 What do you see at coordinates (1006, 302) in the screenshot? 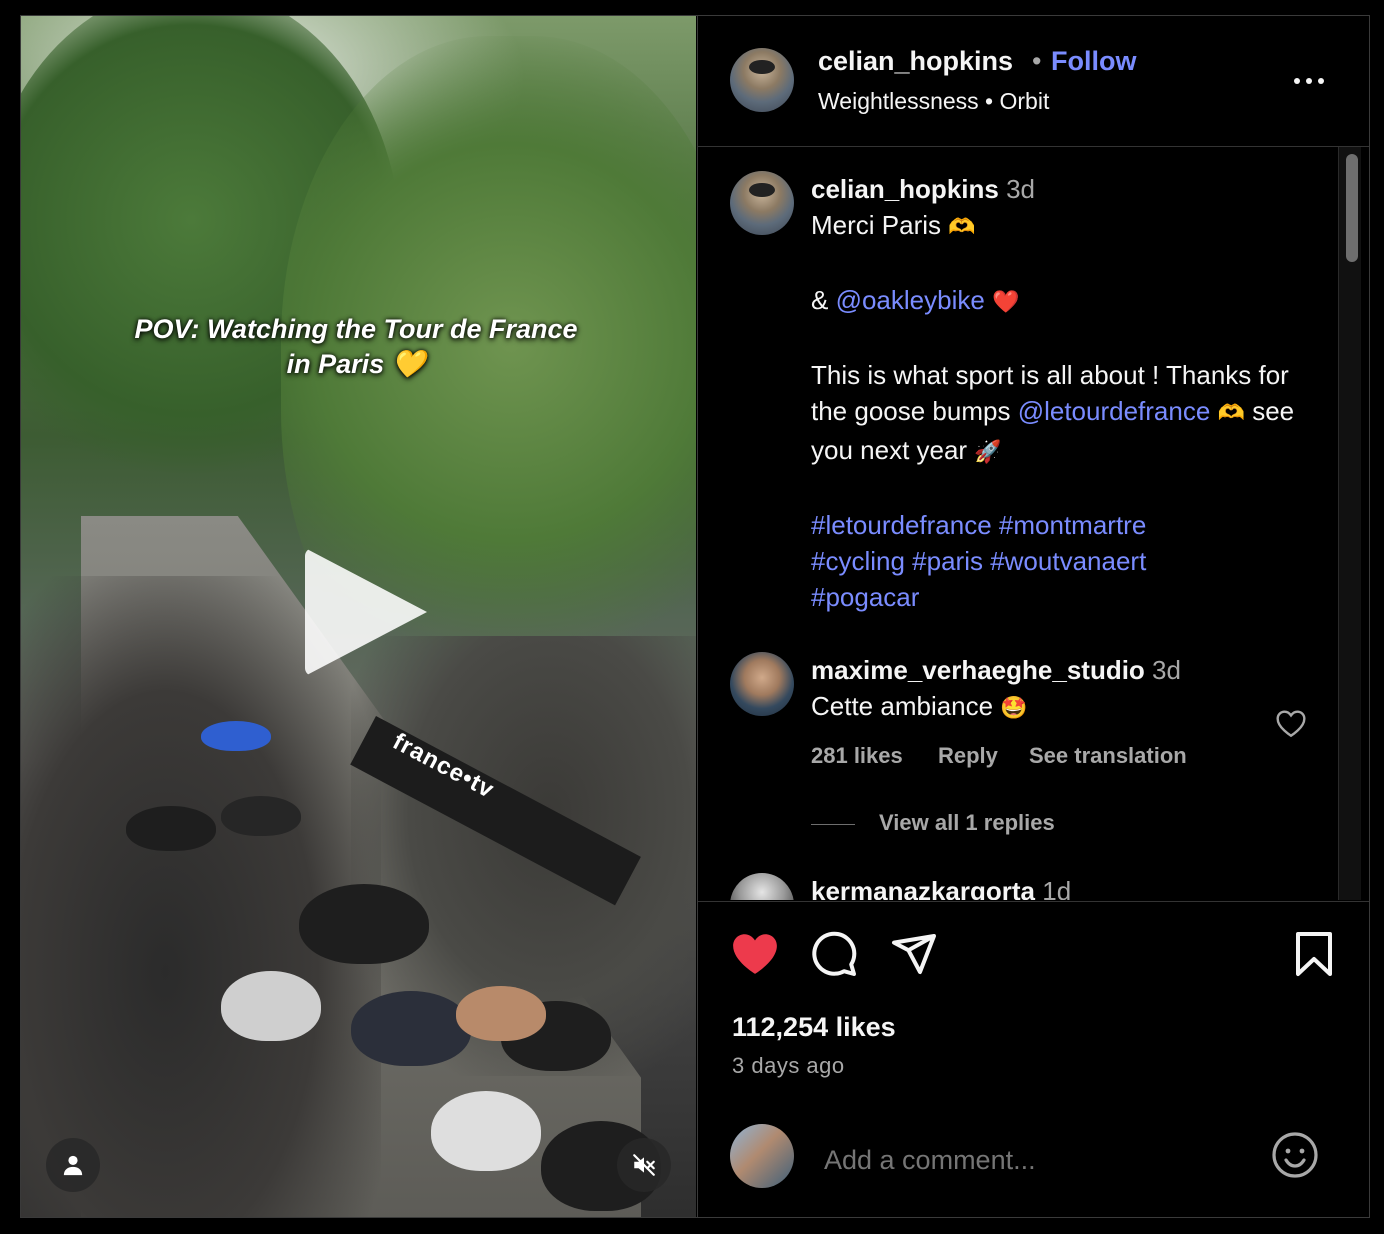
I see `heart-emoji: ❤️` at bounding box center [1006, 302].